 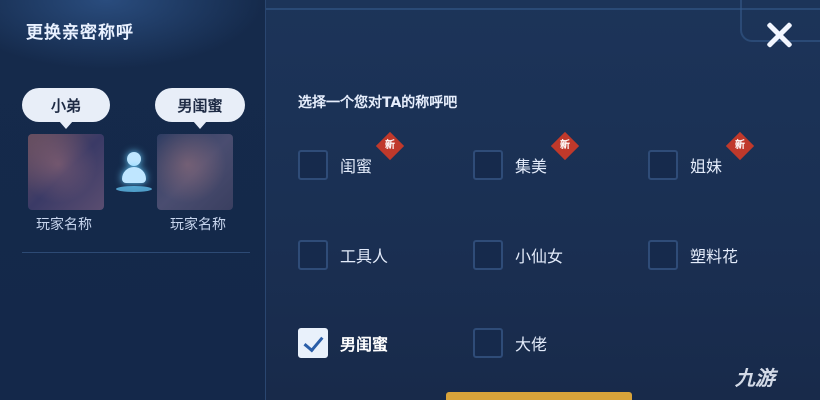 I want to click on intimacy-person-icon, so click(x=134, y=174).